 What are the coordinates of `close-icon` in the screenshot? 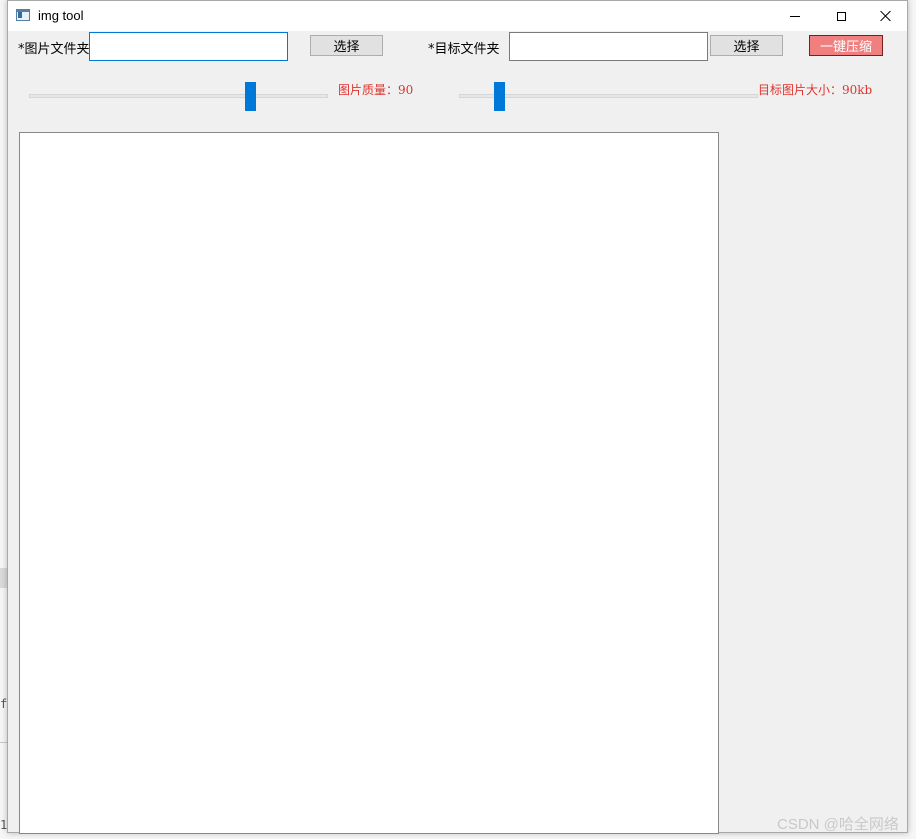 It's located at (886, 16).